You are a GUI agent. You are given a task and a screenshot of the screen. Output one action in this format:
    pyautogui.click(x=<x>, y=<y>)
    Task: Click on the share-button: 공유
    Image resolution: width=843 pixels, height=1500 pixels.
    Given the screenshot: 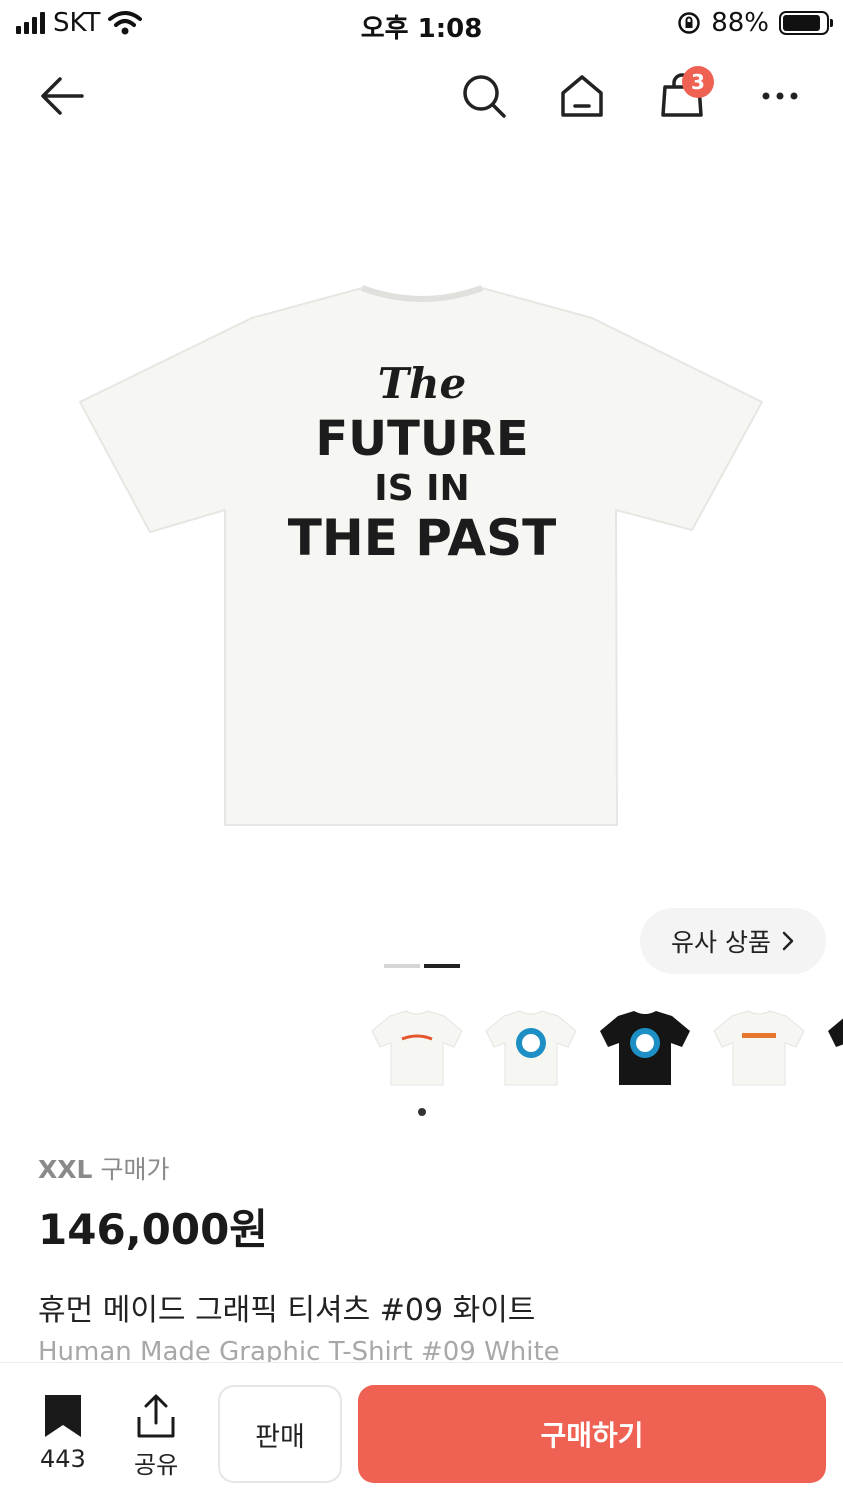 What is the action you would take?
    pyautogui.click(x=156, y=1436)
    